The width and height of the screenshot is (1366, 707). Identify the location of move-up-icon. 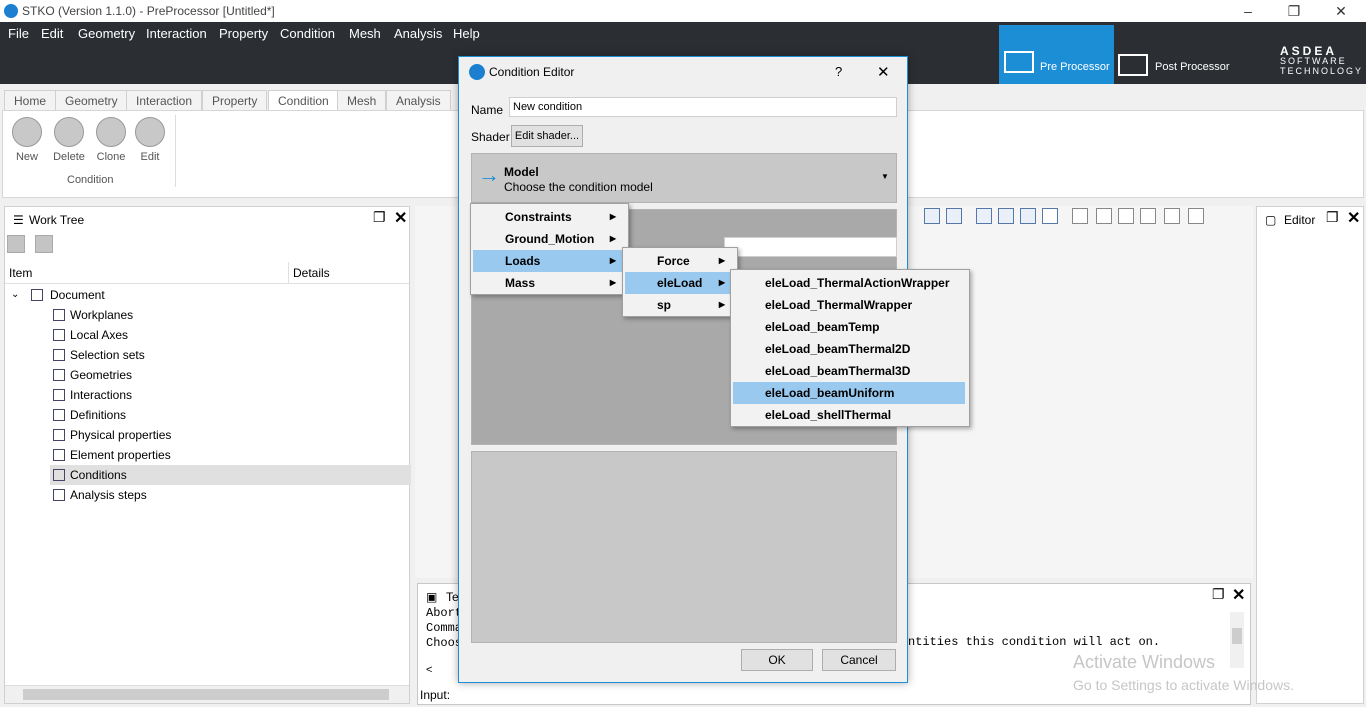
(16, 244).